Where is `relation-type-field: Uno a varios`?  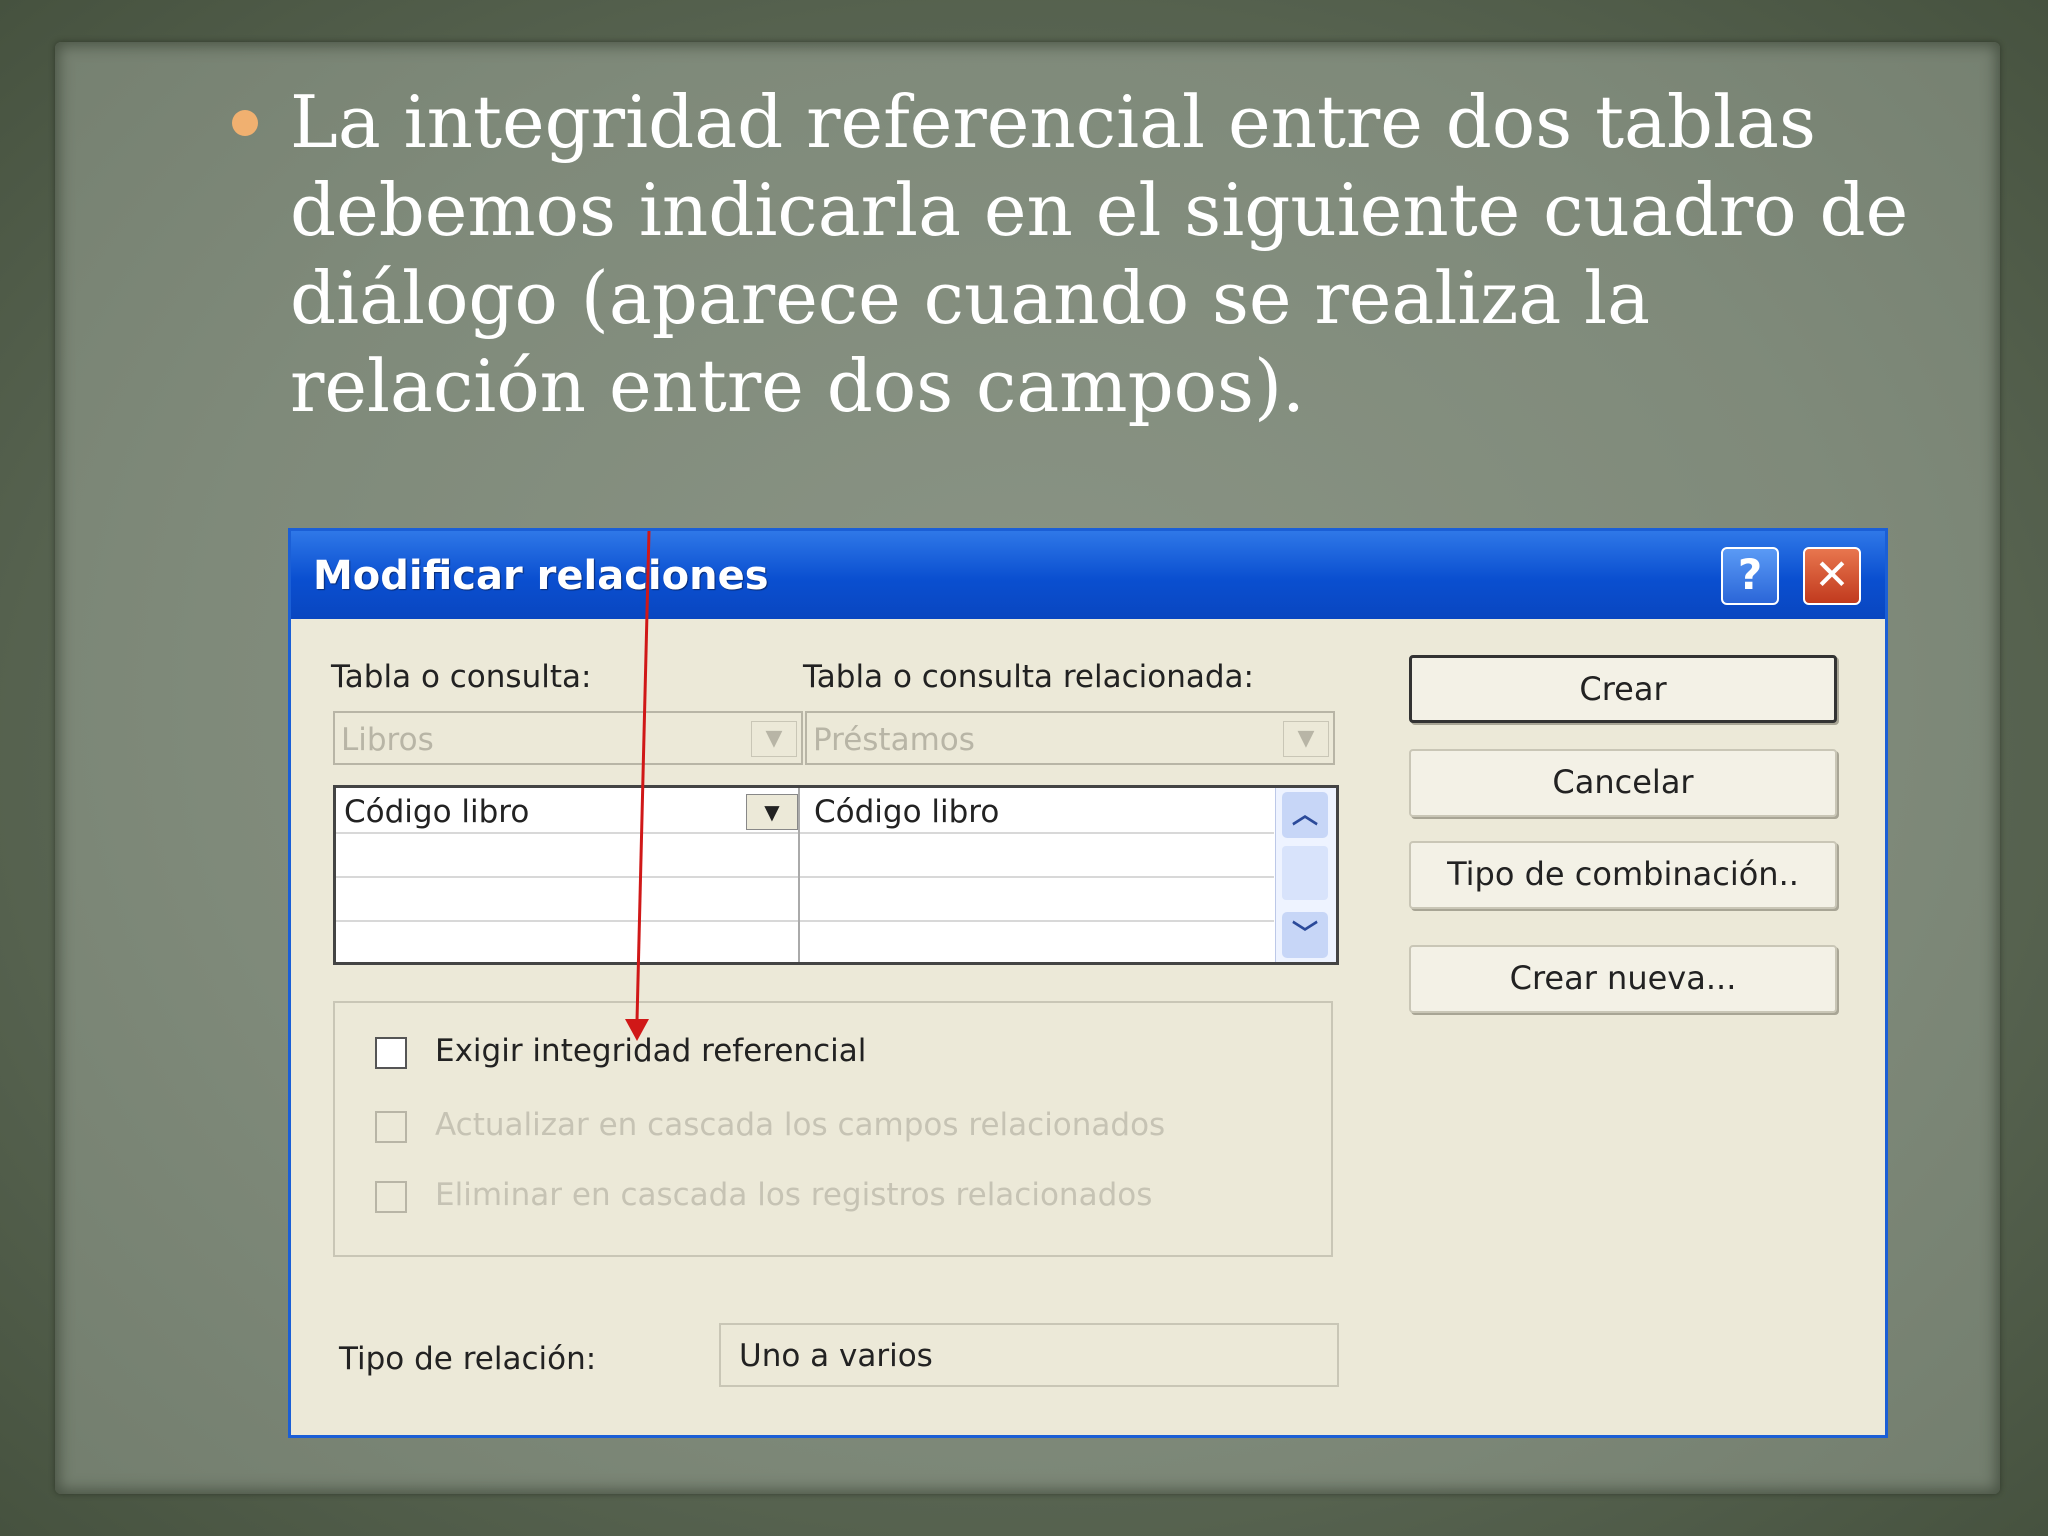
relation-type-field: Uno a varios is located at coordinates (1029, 1355).